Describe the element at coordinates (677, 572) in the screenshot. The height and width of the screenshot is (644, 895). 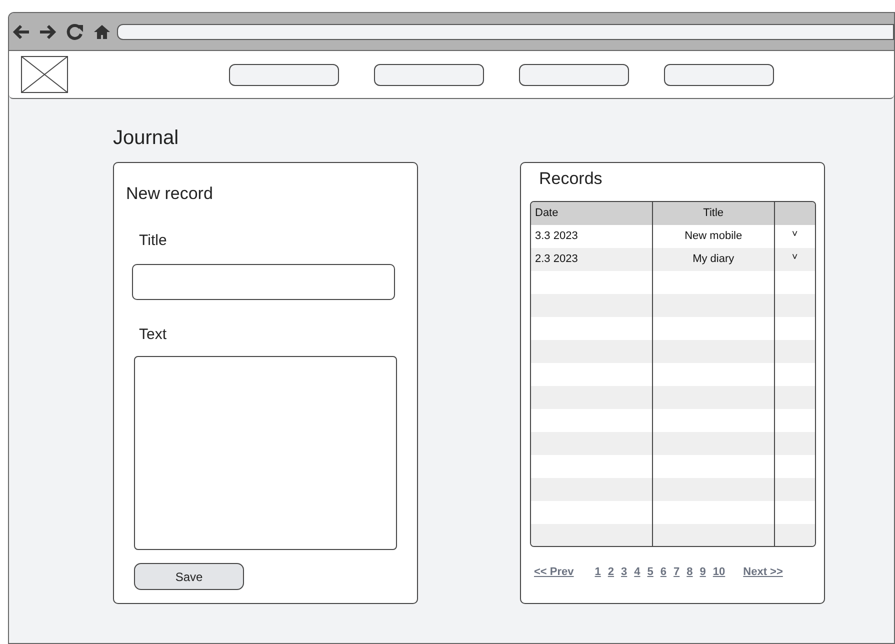
I see `pagination-link: 7` at that location.